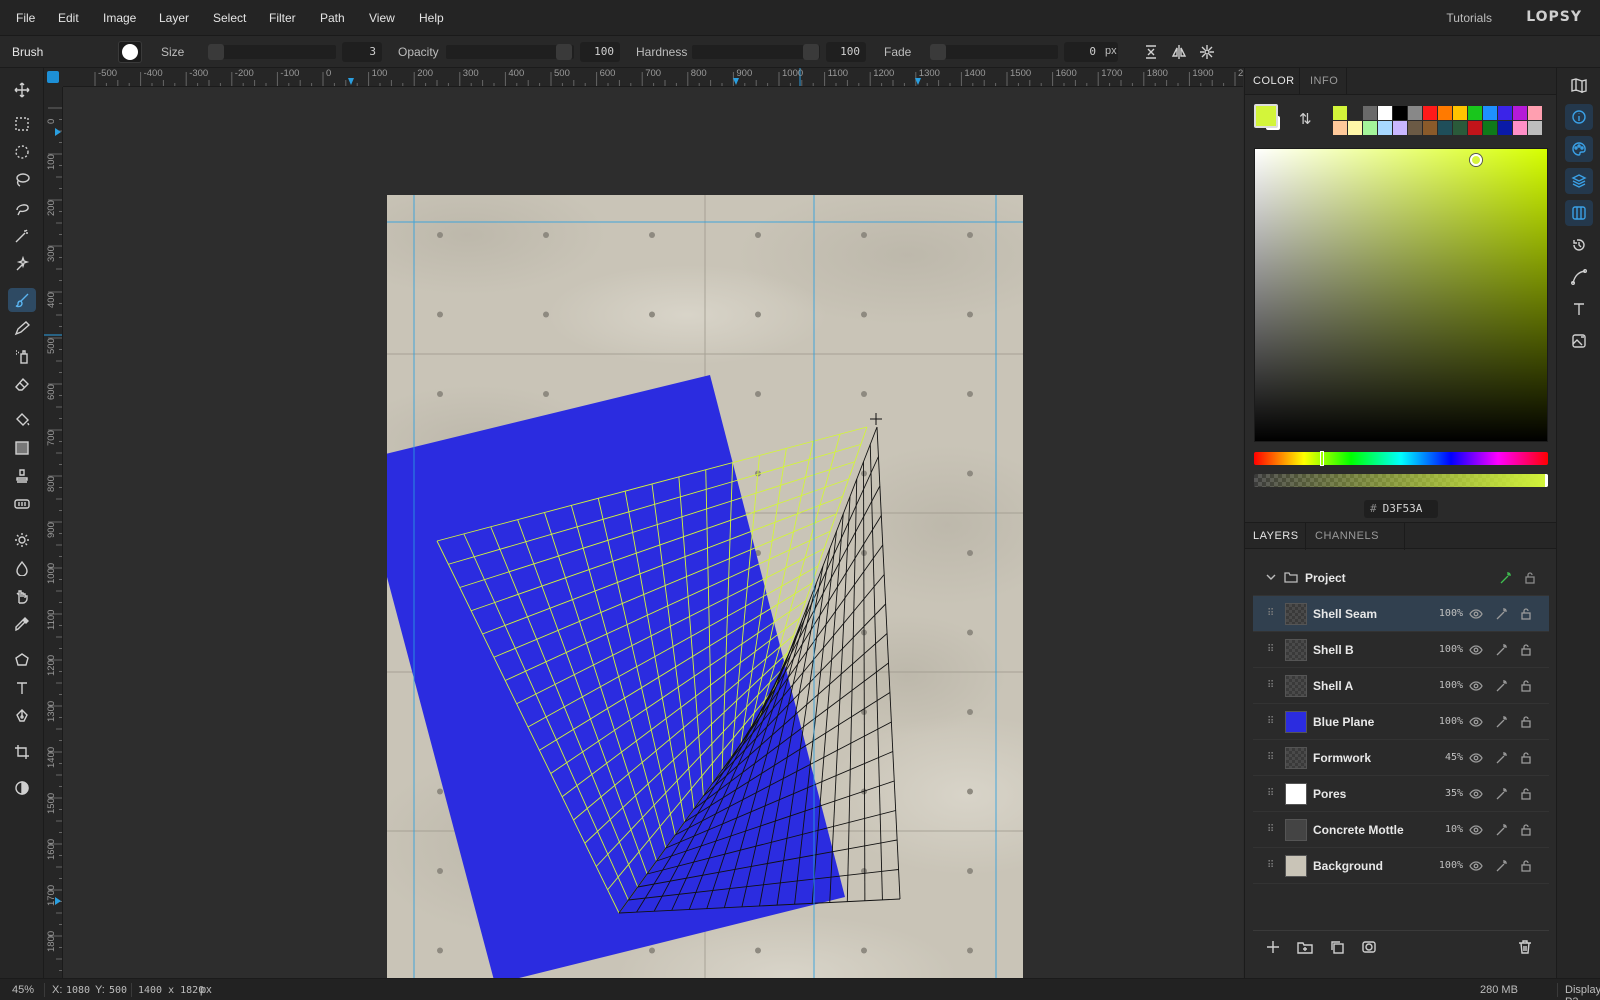 The height and width of the screenshot is (1000, 1600). What do you see at coordinates (22, 788) in the screenshot?
I see `contrast-icon` at bounding box center [22, 788].